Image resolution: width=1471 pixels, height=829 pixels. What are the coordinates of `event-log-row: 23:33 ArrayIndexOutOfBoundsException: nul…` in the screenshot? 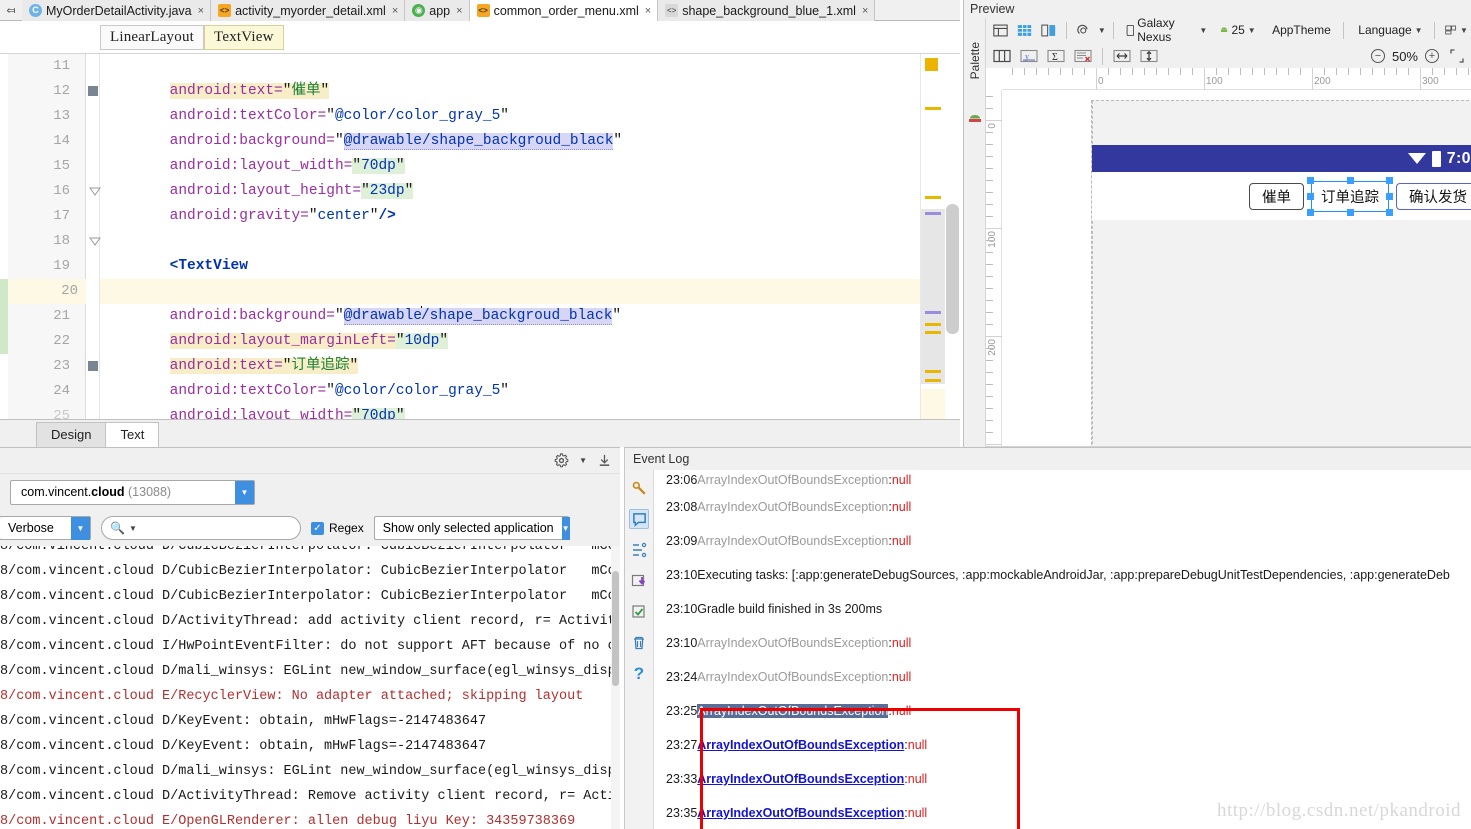 It's located at (1062, 779).